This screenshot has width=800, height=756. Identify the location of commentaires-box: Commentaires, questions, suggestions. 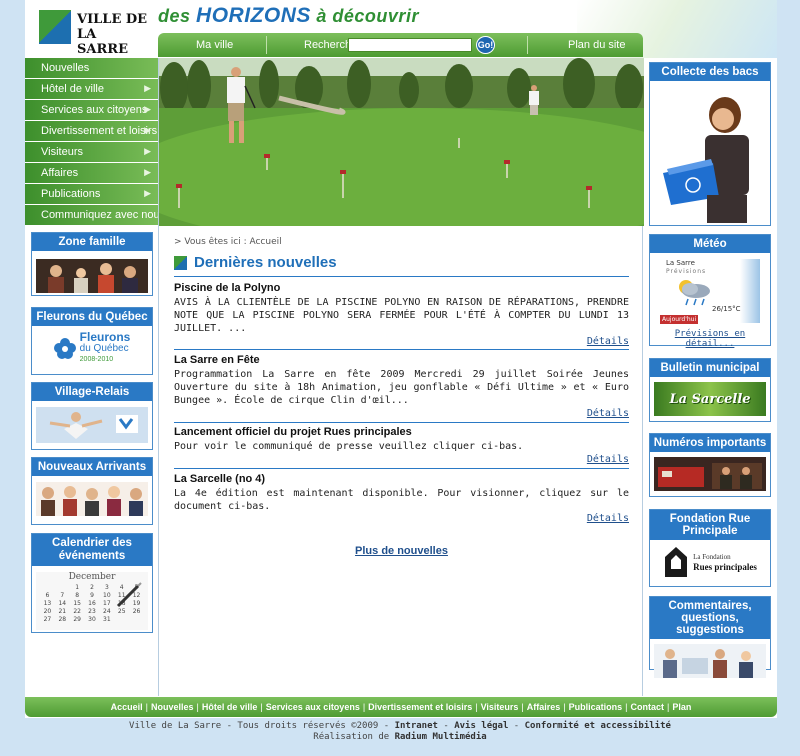
(710, 637).